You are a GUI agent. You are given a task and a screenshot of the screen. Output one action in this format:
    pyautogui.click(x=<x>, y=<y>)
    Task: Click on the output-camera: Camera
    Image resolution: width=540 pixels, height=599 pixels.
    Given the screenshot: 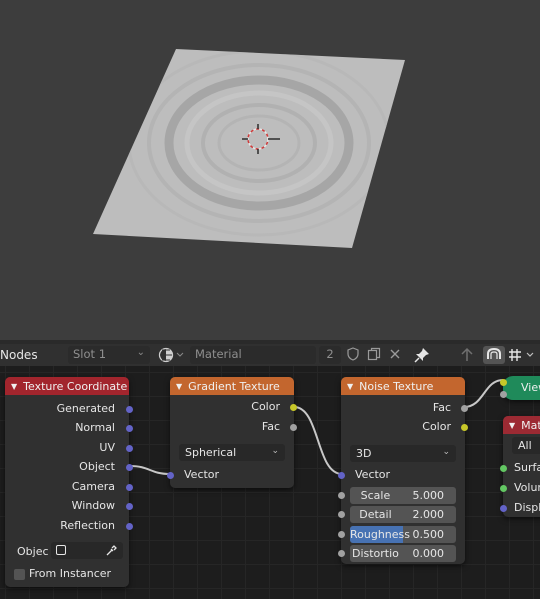 What is the action you would take?
    pyautogui.click(x=93, y=486)
    